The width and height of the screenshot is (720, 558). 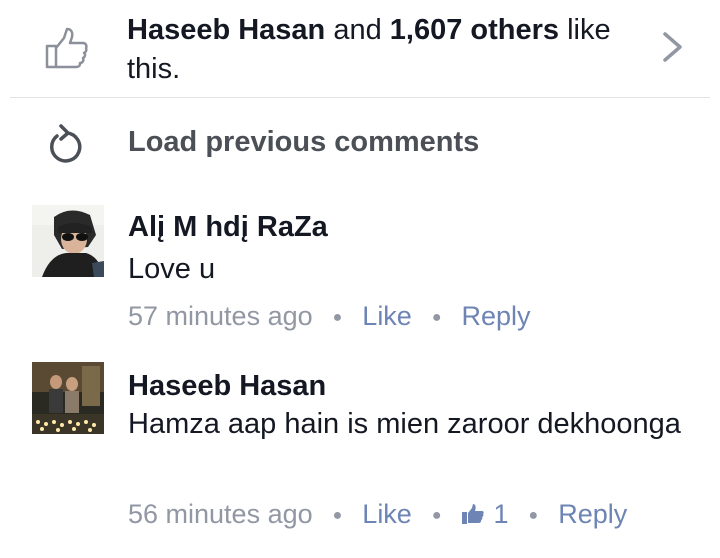 I want to click on comment-text: Love u, so click(x=172, y=269).